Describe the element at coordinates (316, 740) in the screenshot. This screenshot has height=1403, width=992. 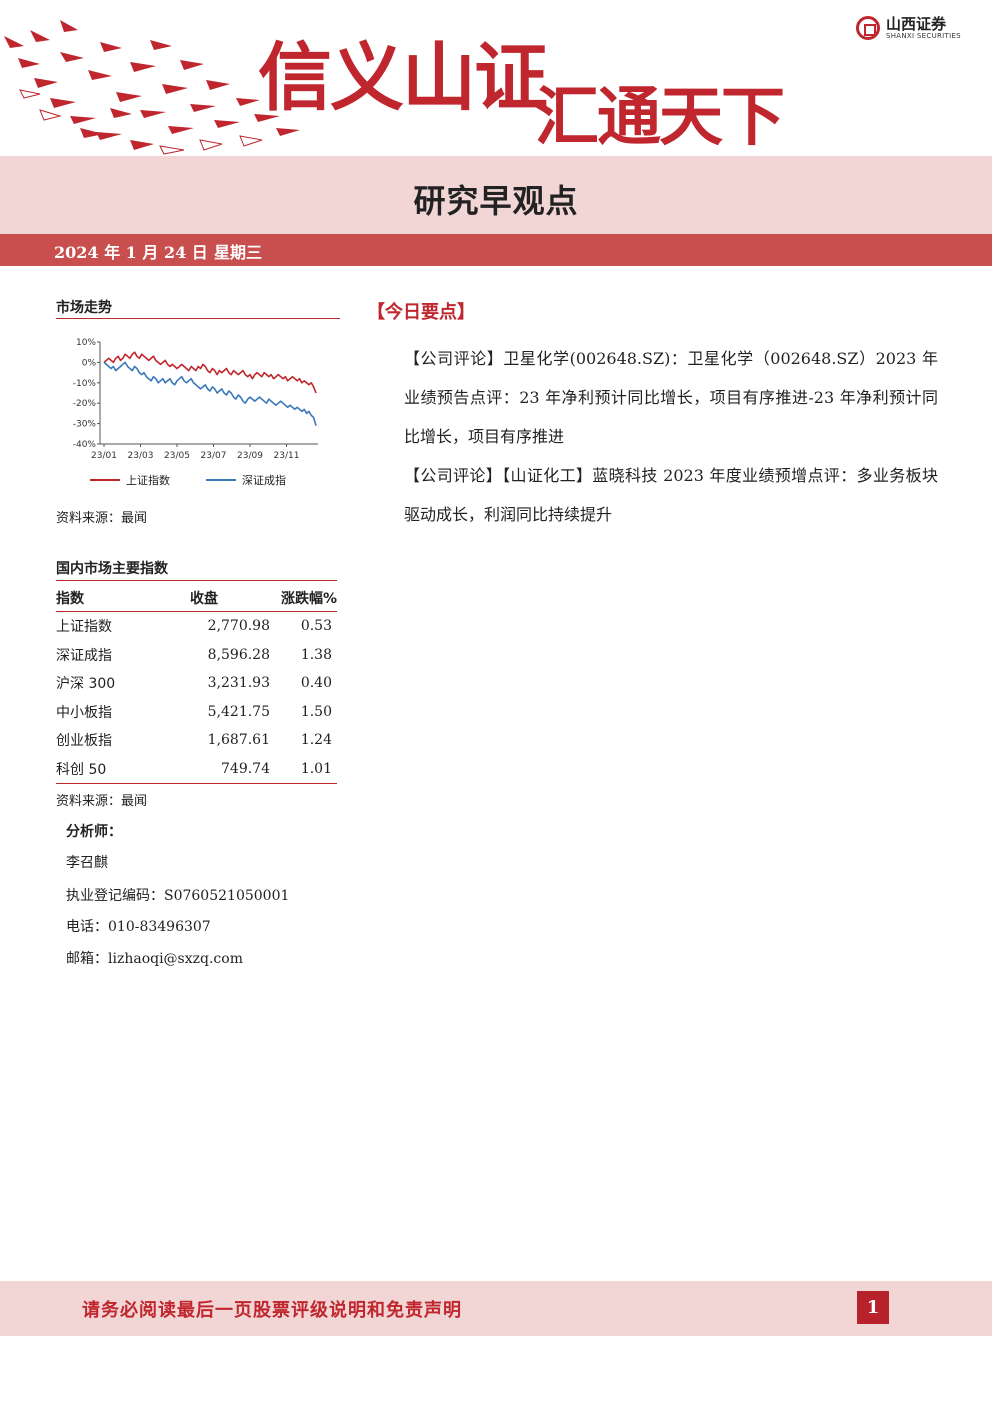
I see `index-change: 1.24` at that location.